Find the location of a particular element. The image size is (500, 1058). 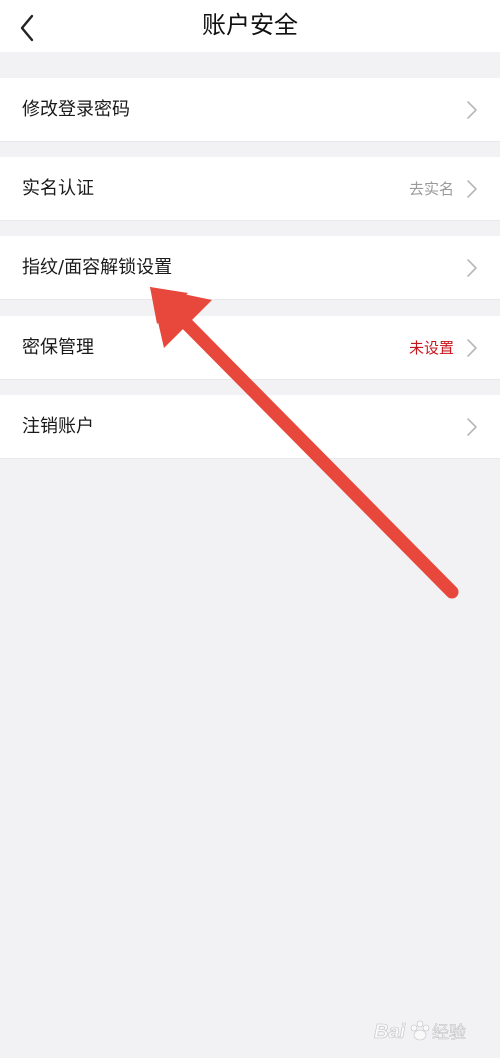

nav-bar: 账户安全 is located at coordinates (250, 26).